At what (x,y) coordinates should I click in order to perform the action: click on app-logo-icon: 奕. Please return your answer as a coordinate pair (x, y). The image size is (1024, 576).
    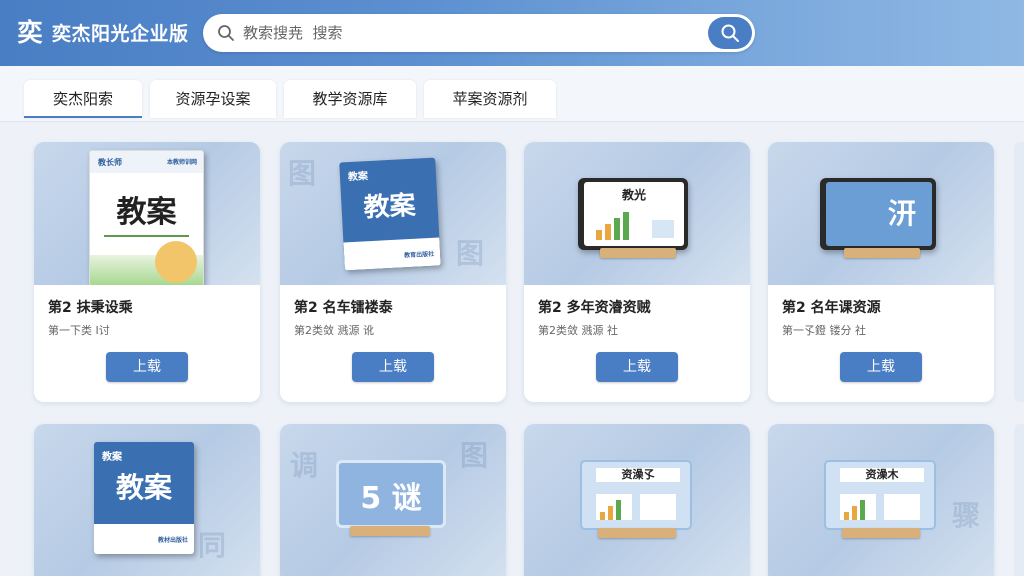
    Looking at the image, I should click on (30, 33).